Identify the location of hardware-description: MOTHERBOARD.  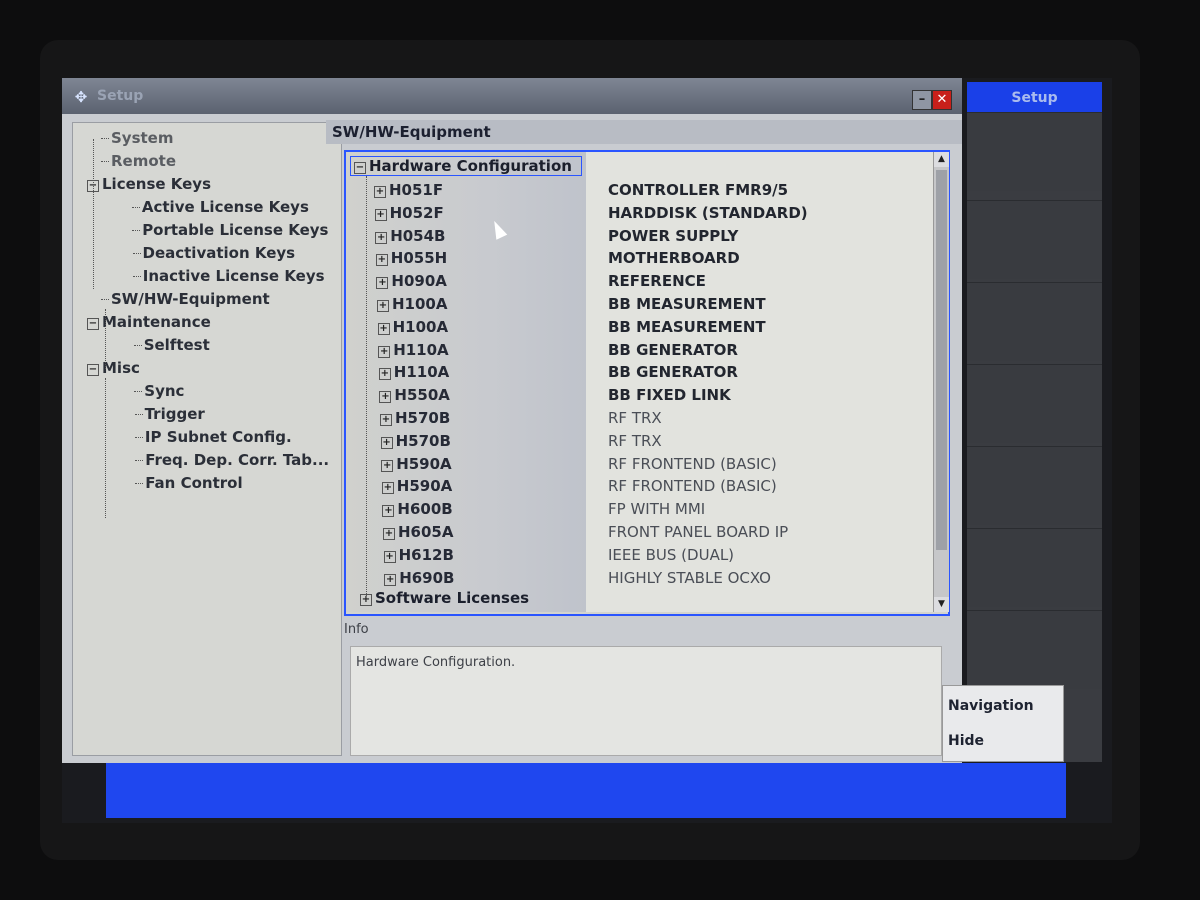
(674, 258).